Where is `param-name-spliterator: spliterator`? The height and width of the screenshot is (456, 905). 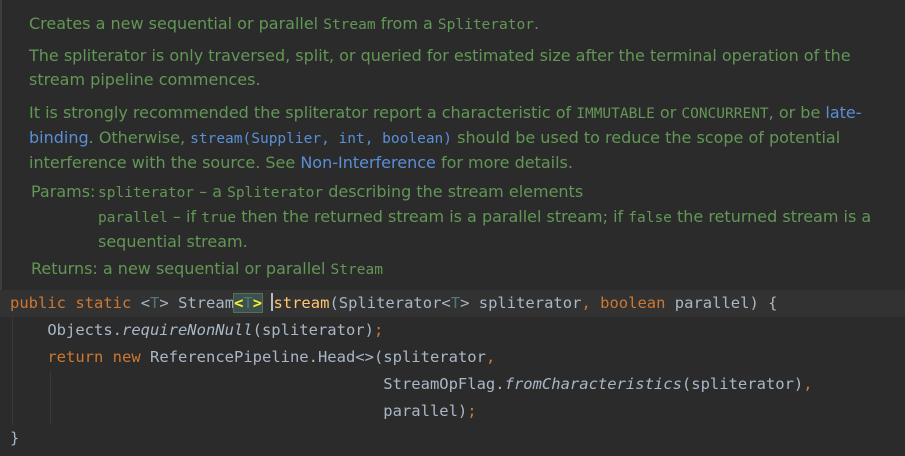
param-name-spliterator: spliterator is located at coordinates (146, 193).